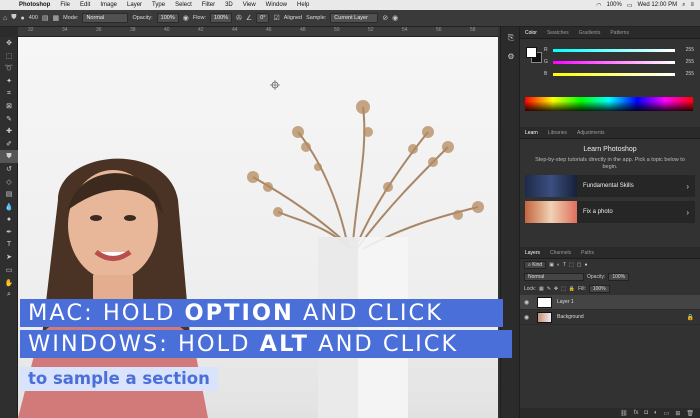 This screenshot has width=700, height=418. I want to click on menu-select: Select, so click(183, 5).